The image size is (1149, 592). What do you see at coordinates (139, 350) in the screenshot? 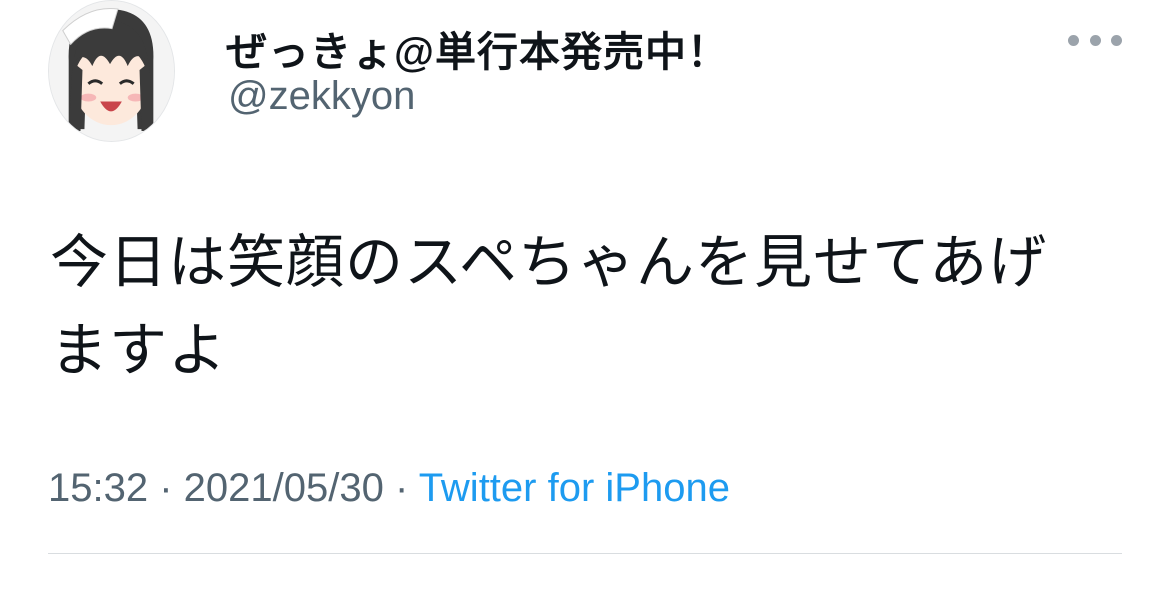
I see `tweet-text-line: ますよ` at bounding box center [139, 350].